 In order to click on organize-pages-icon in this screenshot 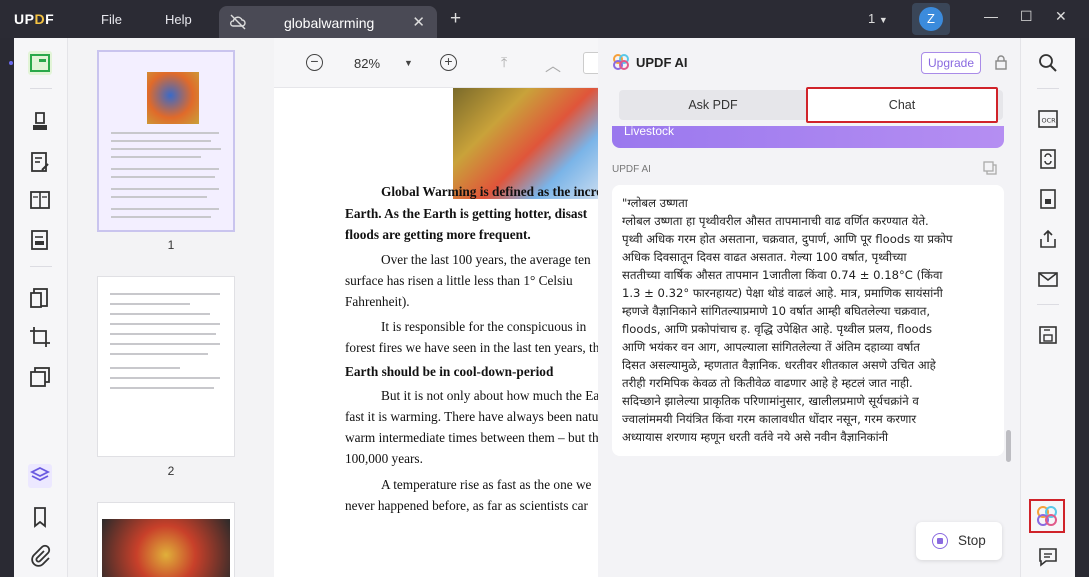, I will do `click(40, 298)`.